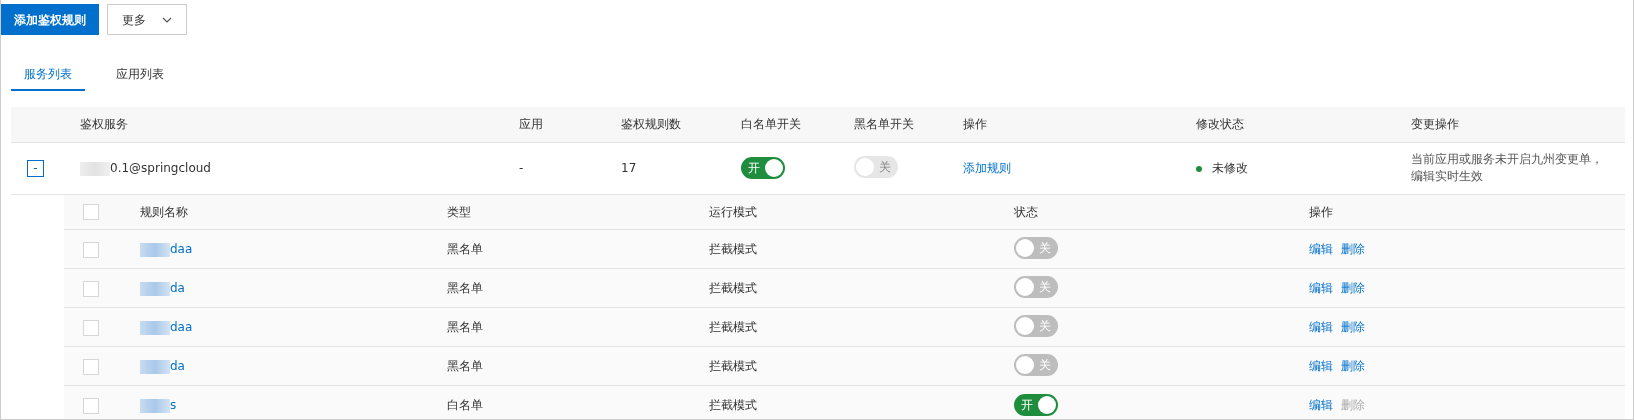  Describe the element at coordinates (884, 124) in the screenshot. I see `column-header: 黑名单开关` at that location.